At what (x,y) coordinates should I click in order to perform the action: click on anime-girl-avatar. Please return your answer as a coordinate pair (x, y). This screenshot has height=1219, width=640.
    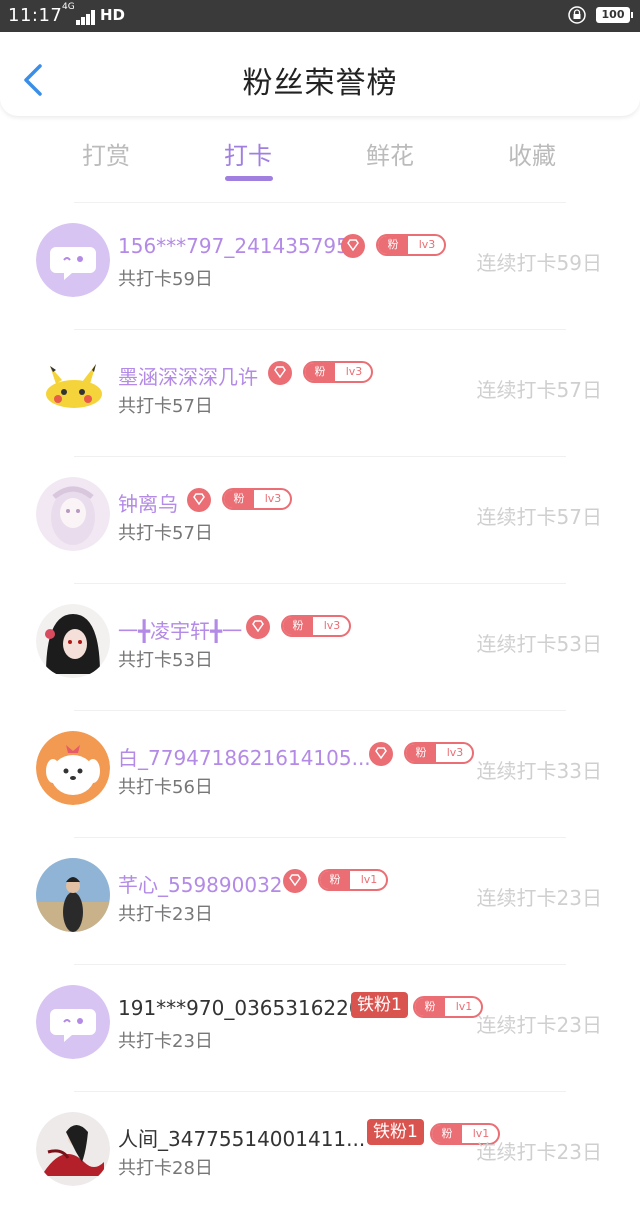
    Looking at the image, I should click on (73, 514).